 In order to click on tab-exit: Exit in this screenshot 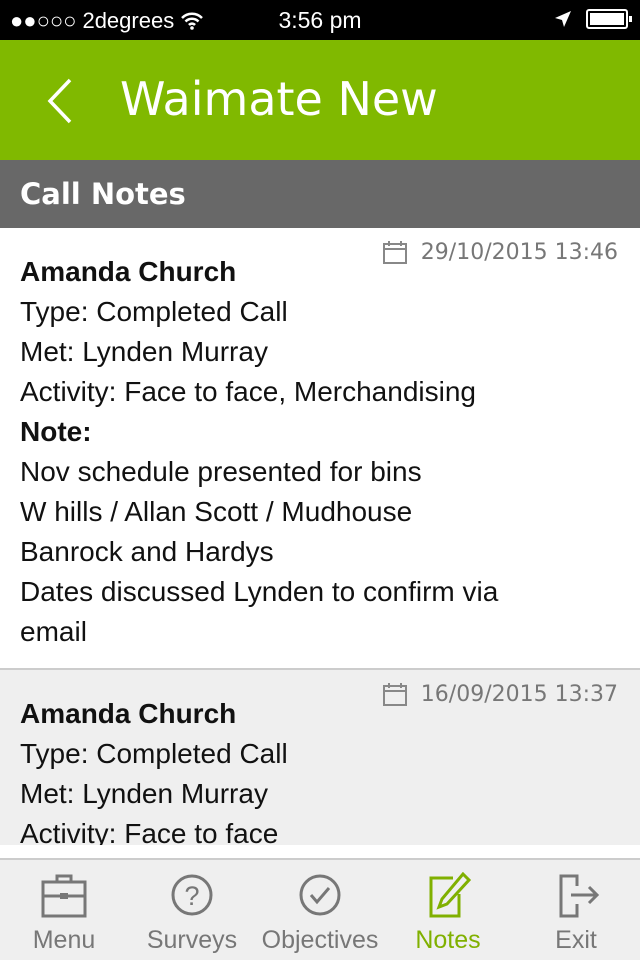, I will do `click(576, 910)`.